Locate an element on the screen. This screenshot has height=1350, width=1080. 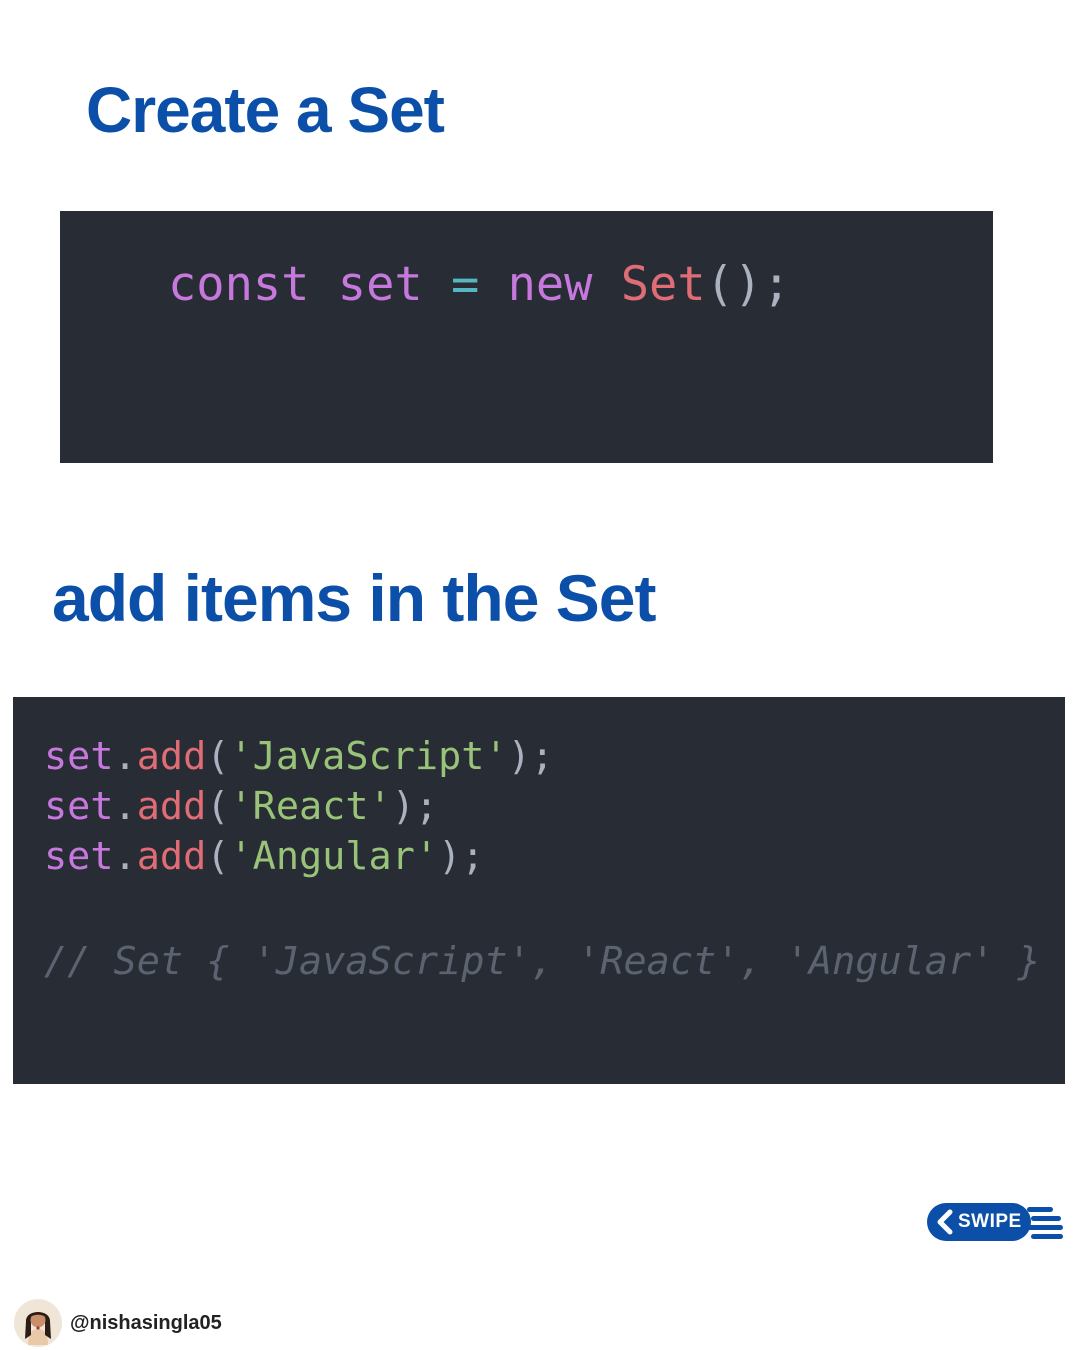
code-variable: set is located at coordinates (380, 284).